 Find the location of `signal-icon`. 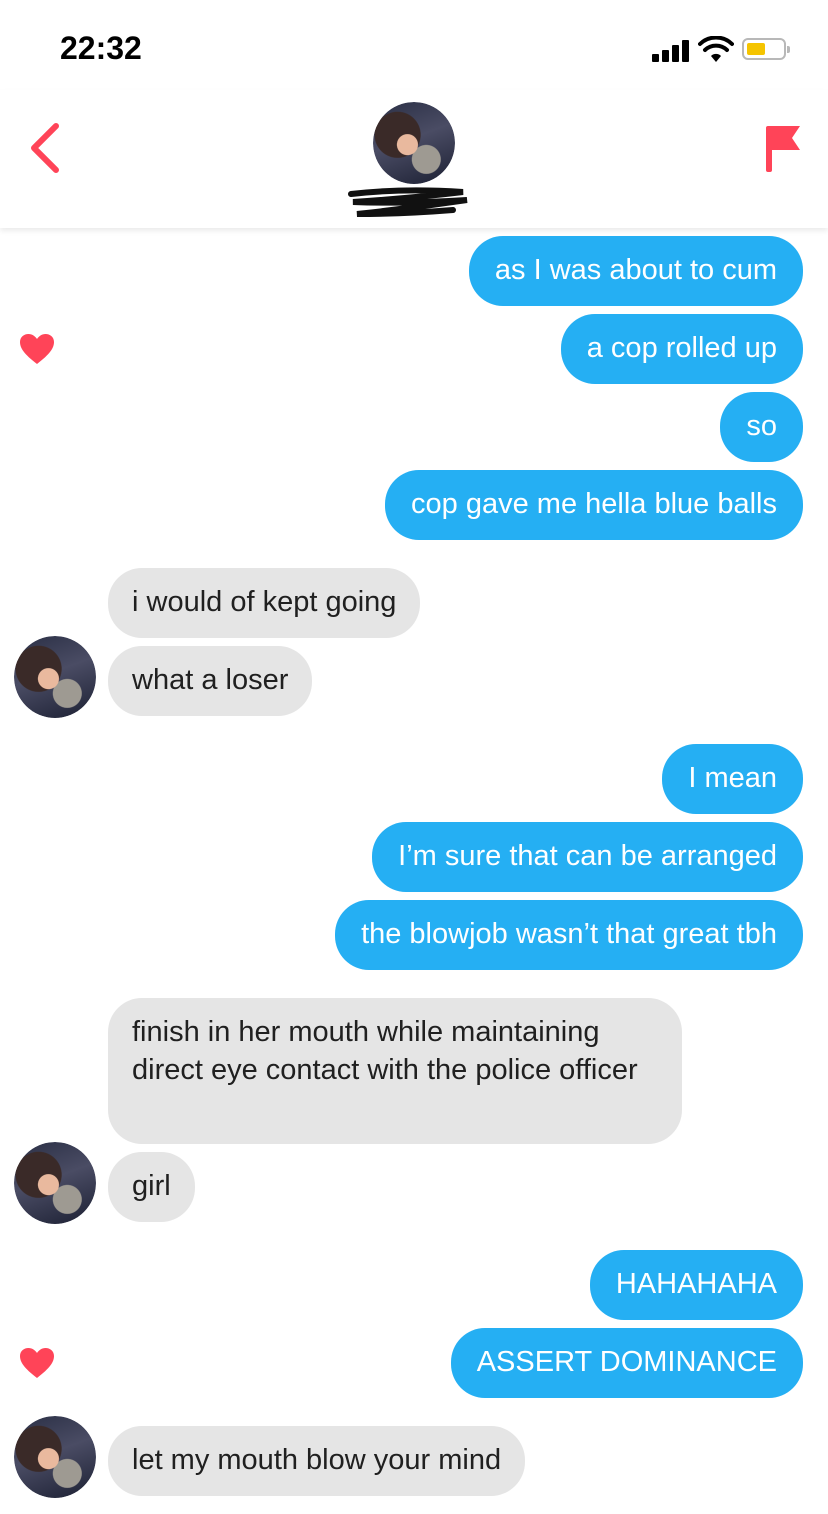

signal-icon is located at coordinates (672, 51).